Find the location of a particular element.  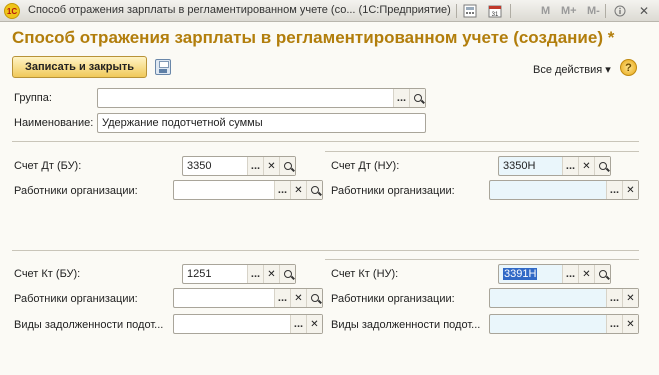

credit-debt-nu-value is located at coordinates (548, 324).